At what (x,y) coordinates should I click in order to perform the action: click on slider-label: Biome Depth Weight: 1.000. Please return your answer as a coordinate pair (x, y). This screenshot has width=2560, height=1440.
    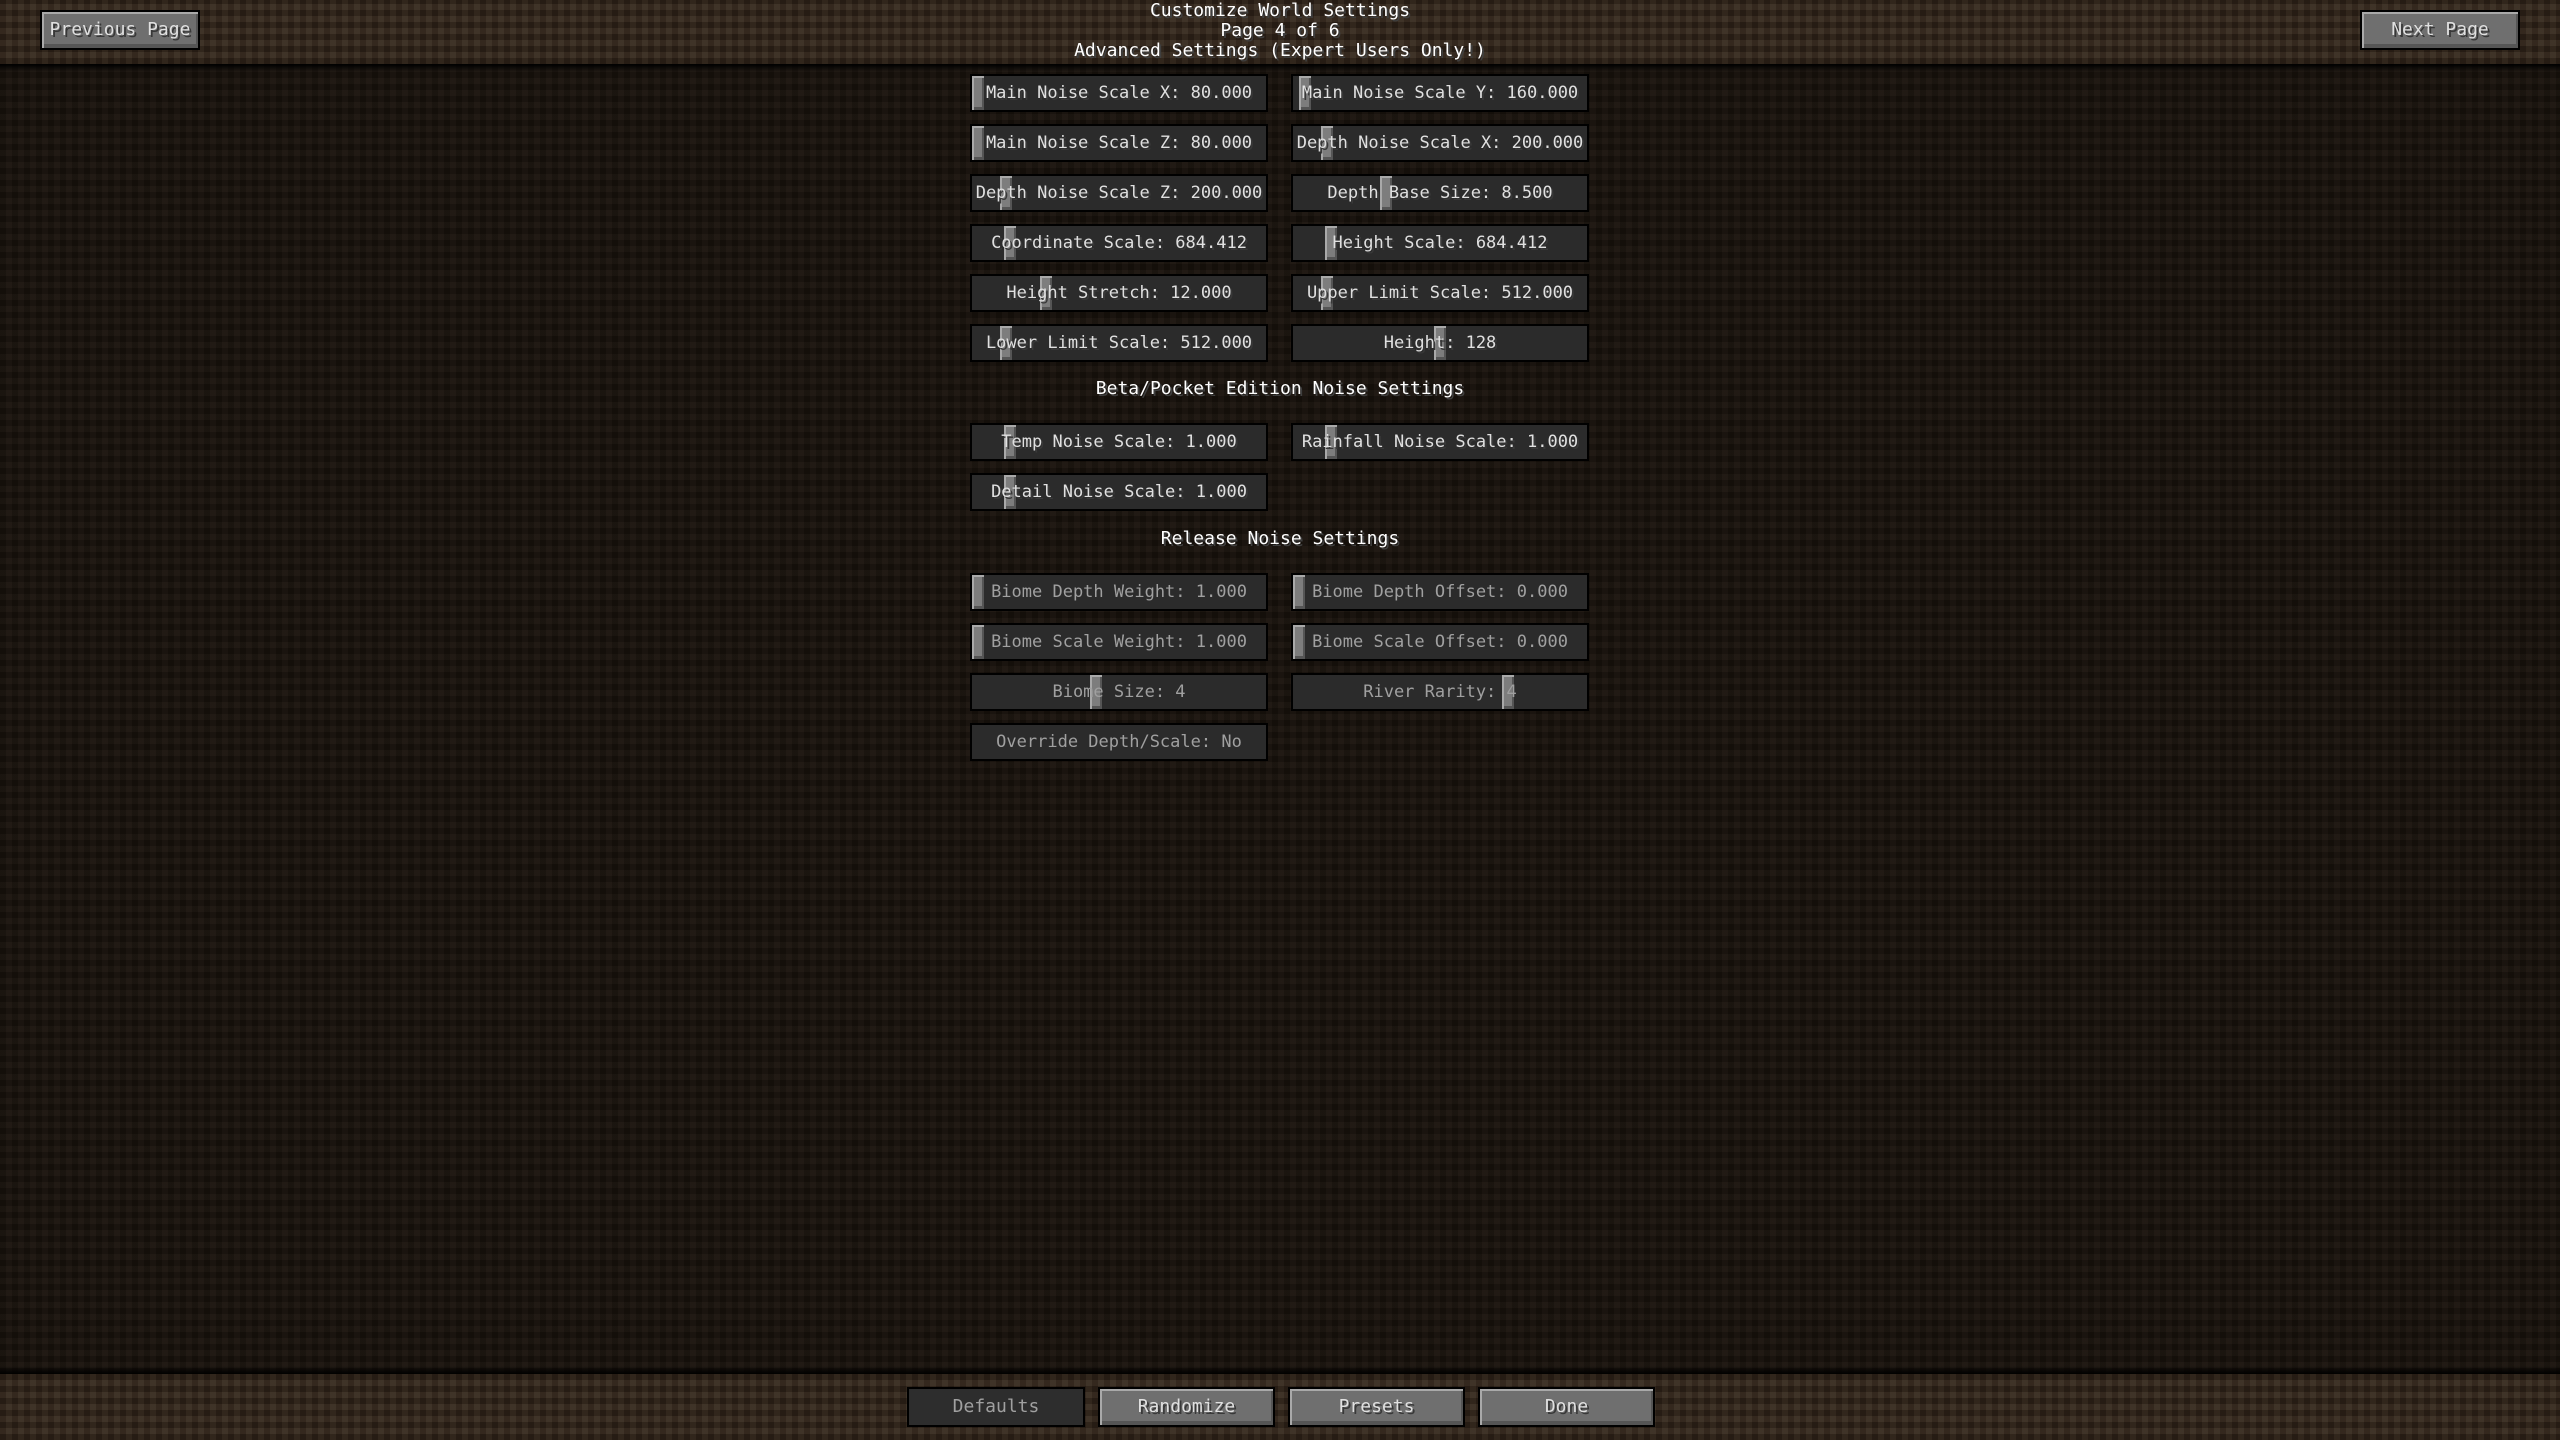
    Looking at the image, I should click on (1119, 592).